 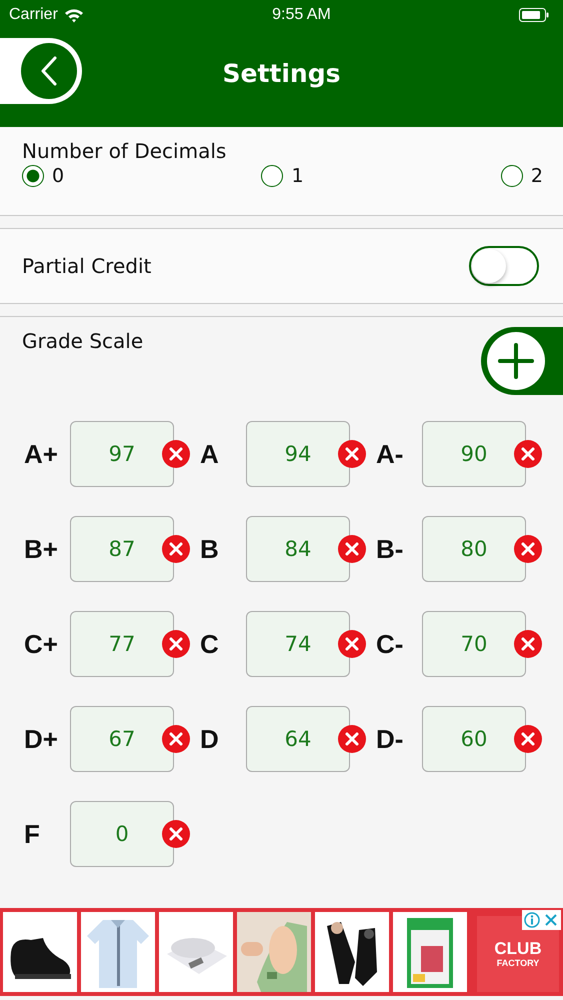 What do you see at coordinates (122, 644) in the screenshot?
I see `grade-input: 77` at bounding box center [122, 644].